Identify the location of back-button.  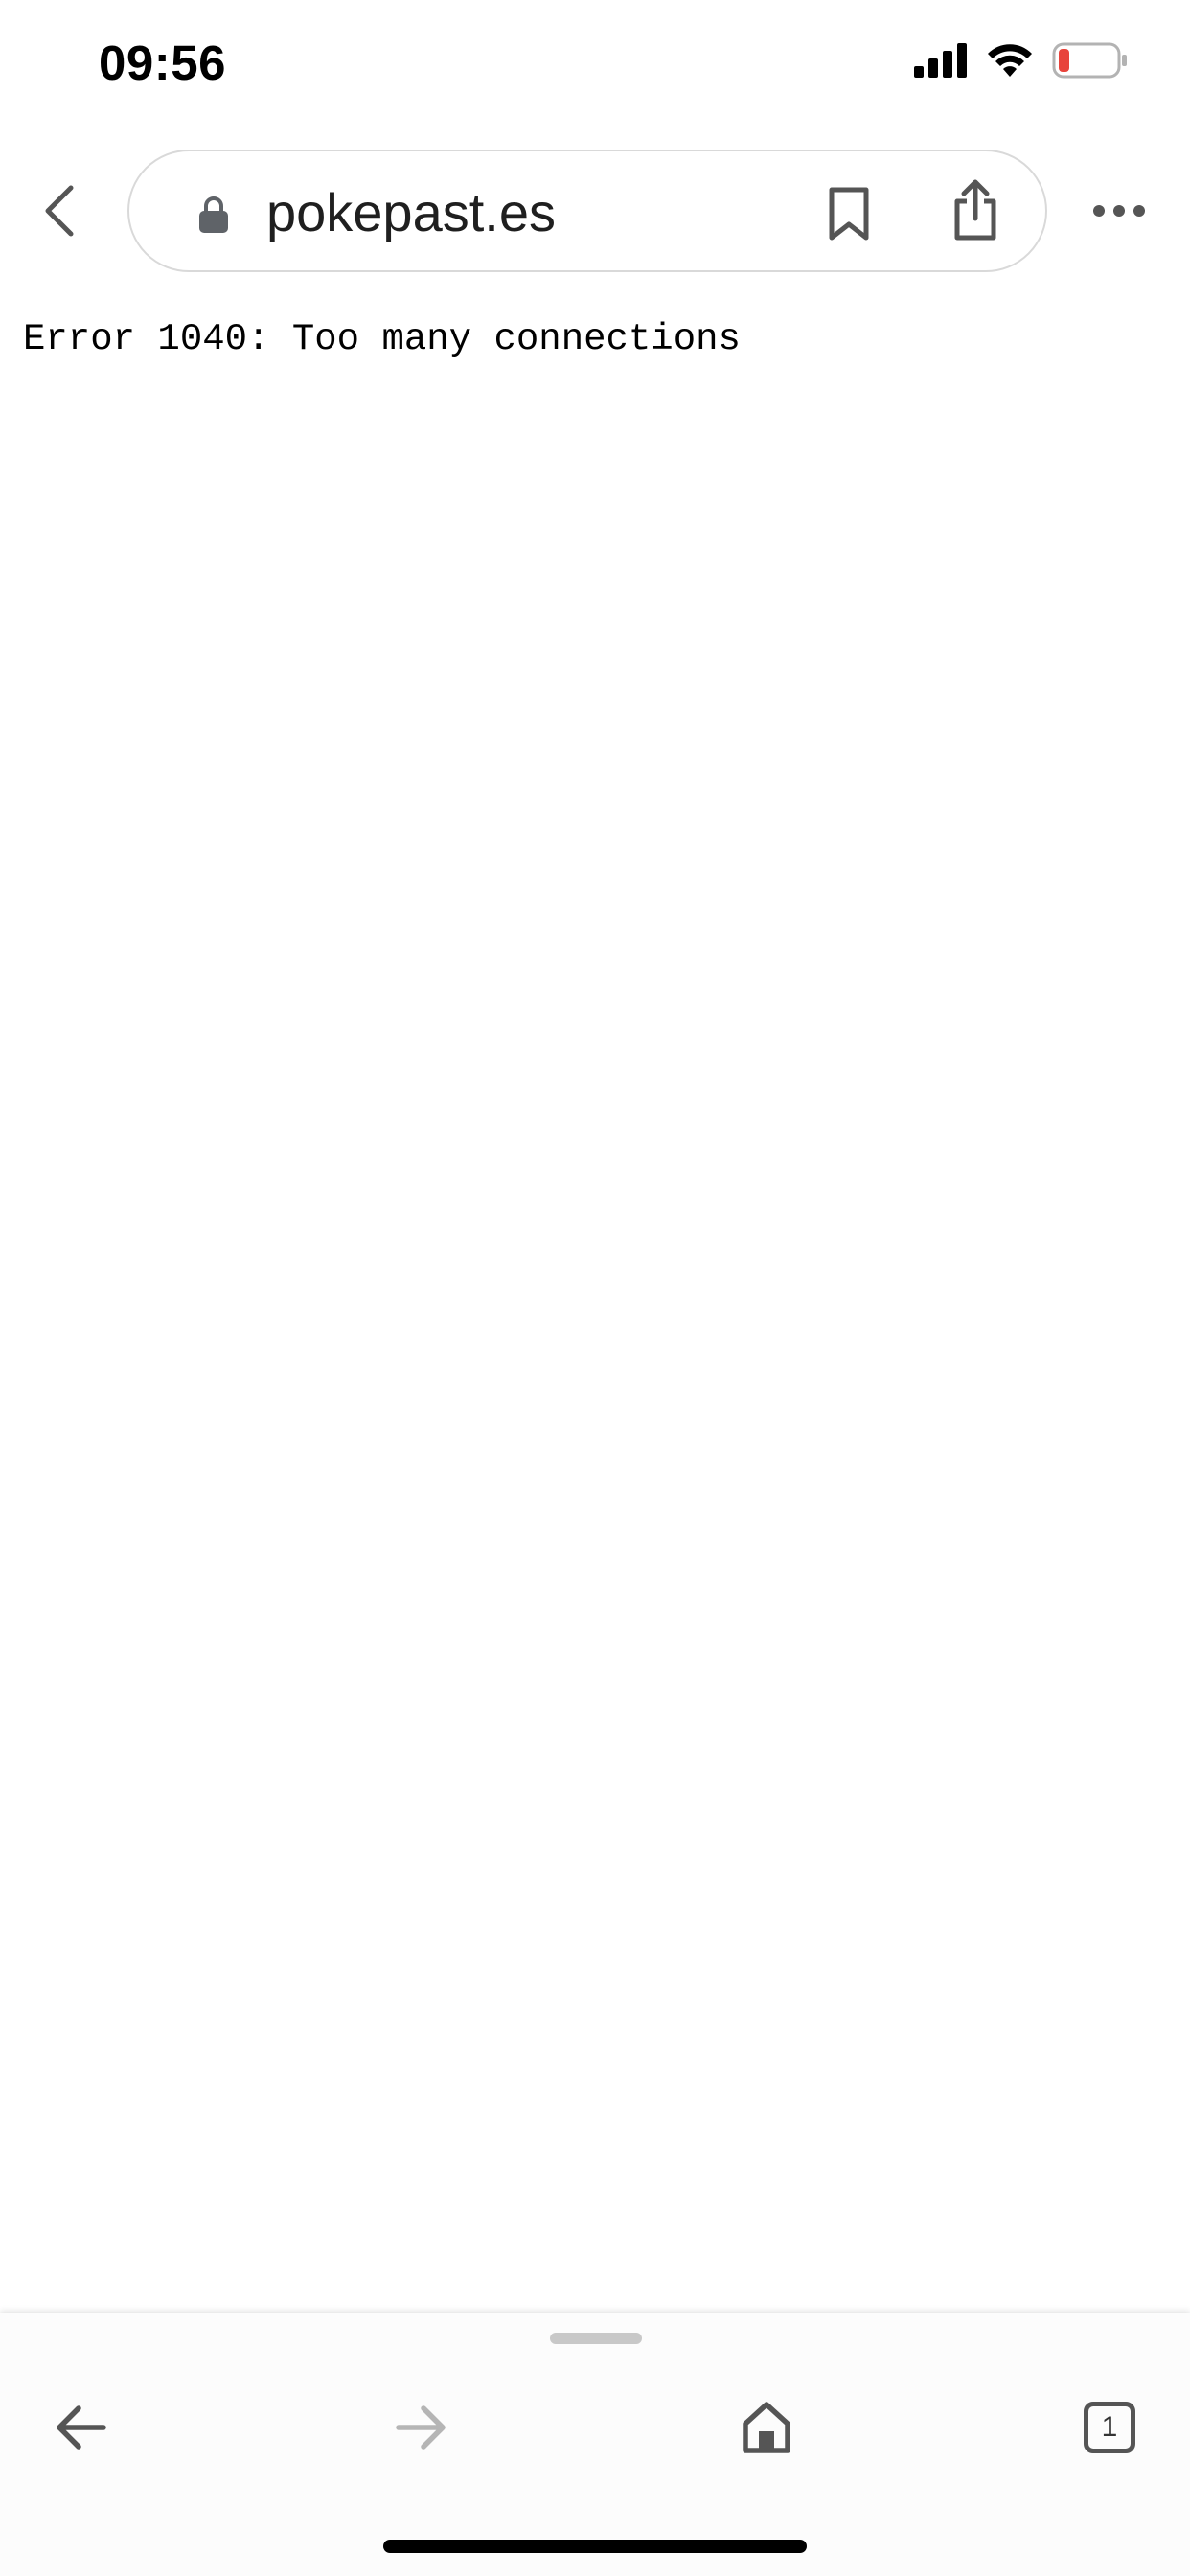
(81, 2427).